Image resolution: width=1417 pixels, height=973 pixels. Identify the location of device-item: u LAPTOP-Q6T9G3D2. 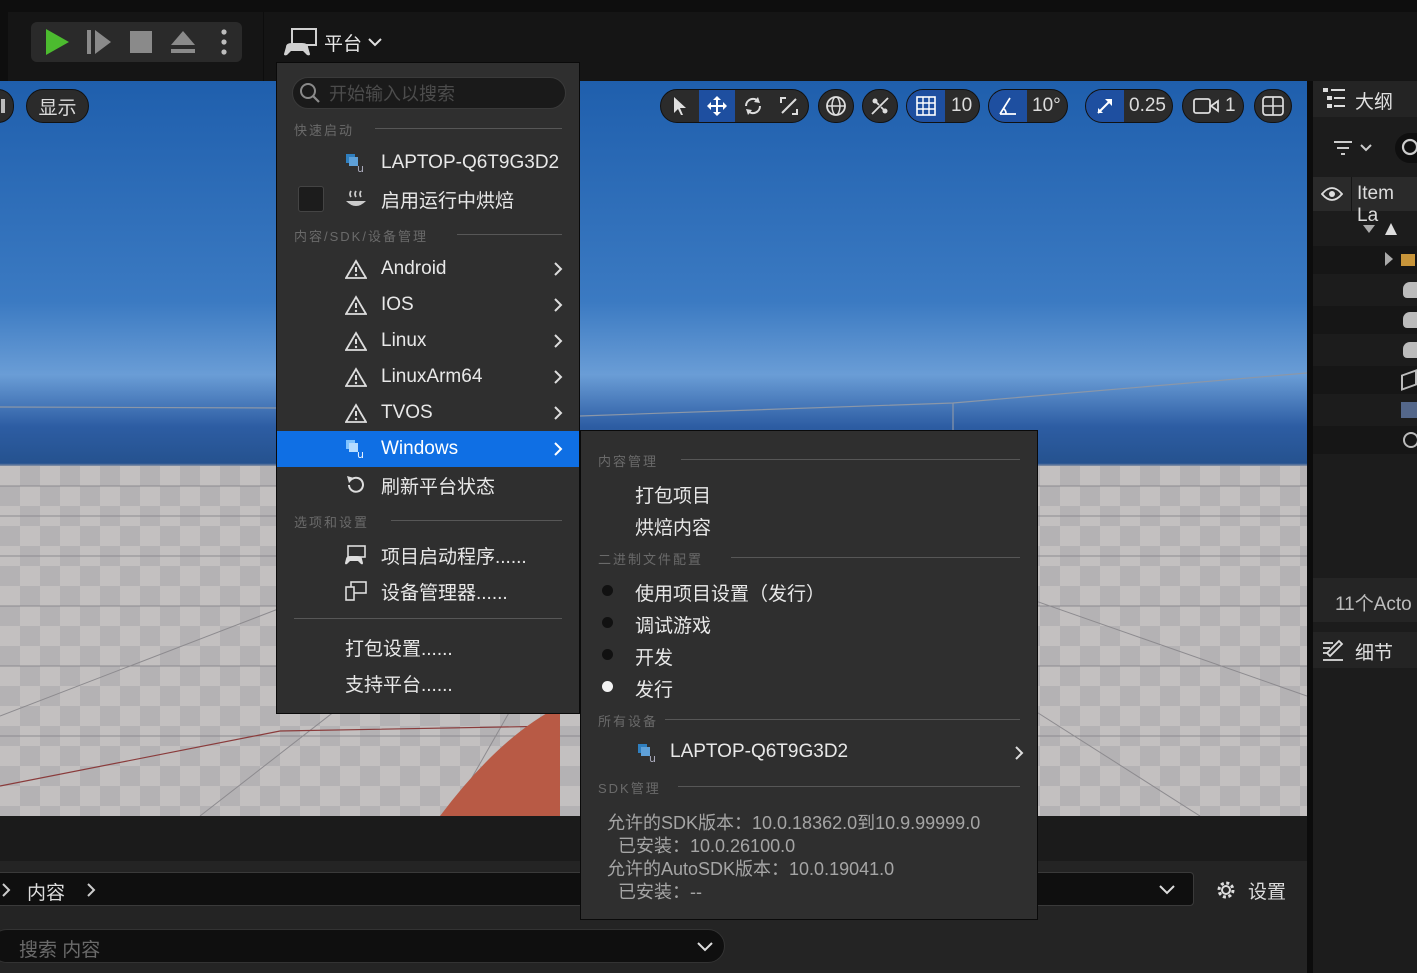
(809, 753).